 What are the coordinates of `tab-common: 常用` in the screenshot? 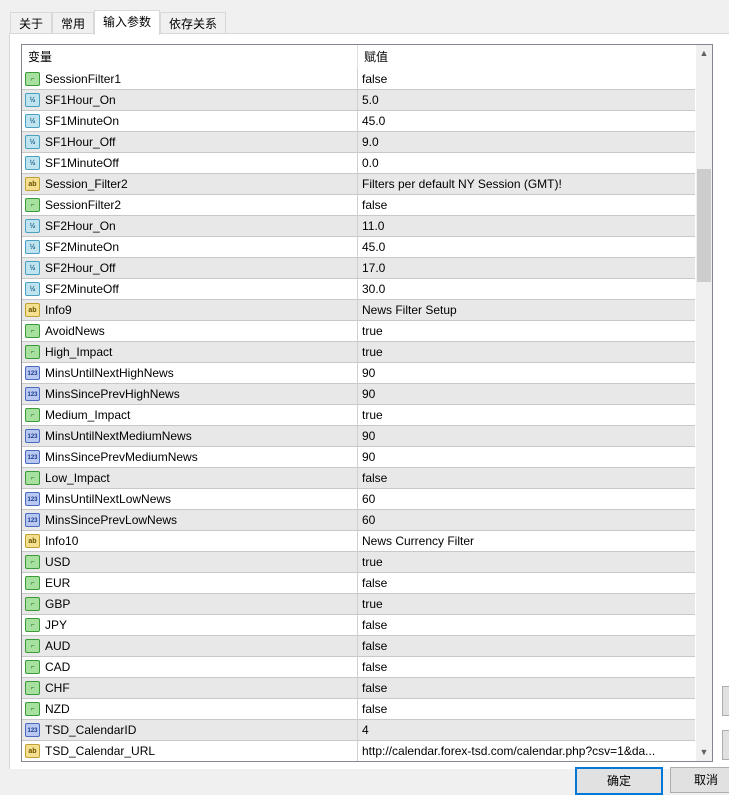 It's located at (73, 23).